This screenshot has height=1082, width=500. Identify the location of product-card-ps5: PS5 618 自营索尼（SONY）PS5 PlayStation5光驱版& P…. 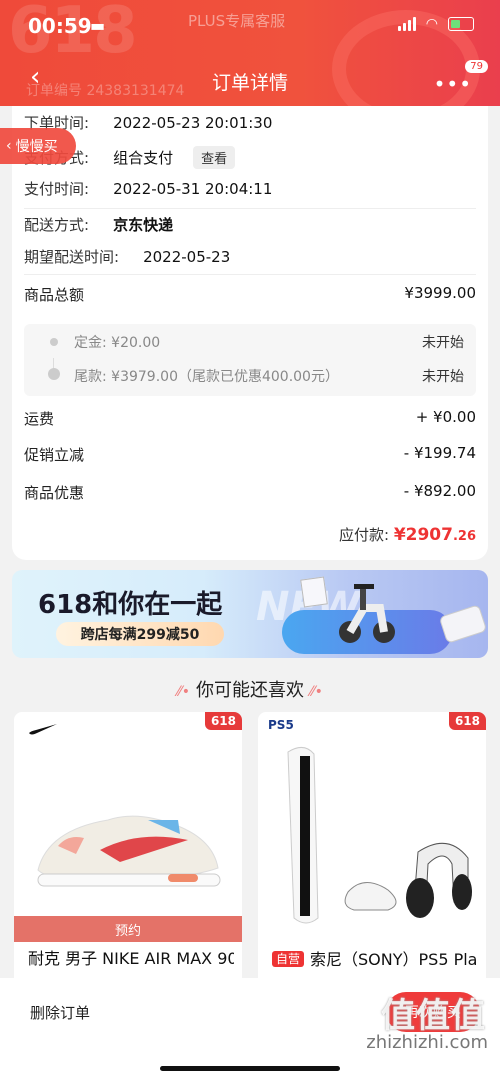
(372, 857).